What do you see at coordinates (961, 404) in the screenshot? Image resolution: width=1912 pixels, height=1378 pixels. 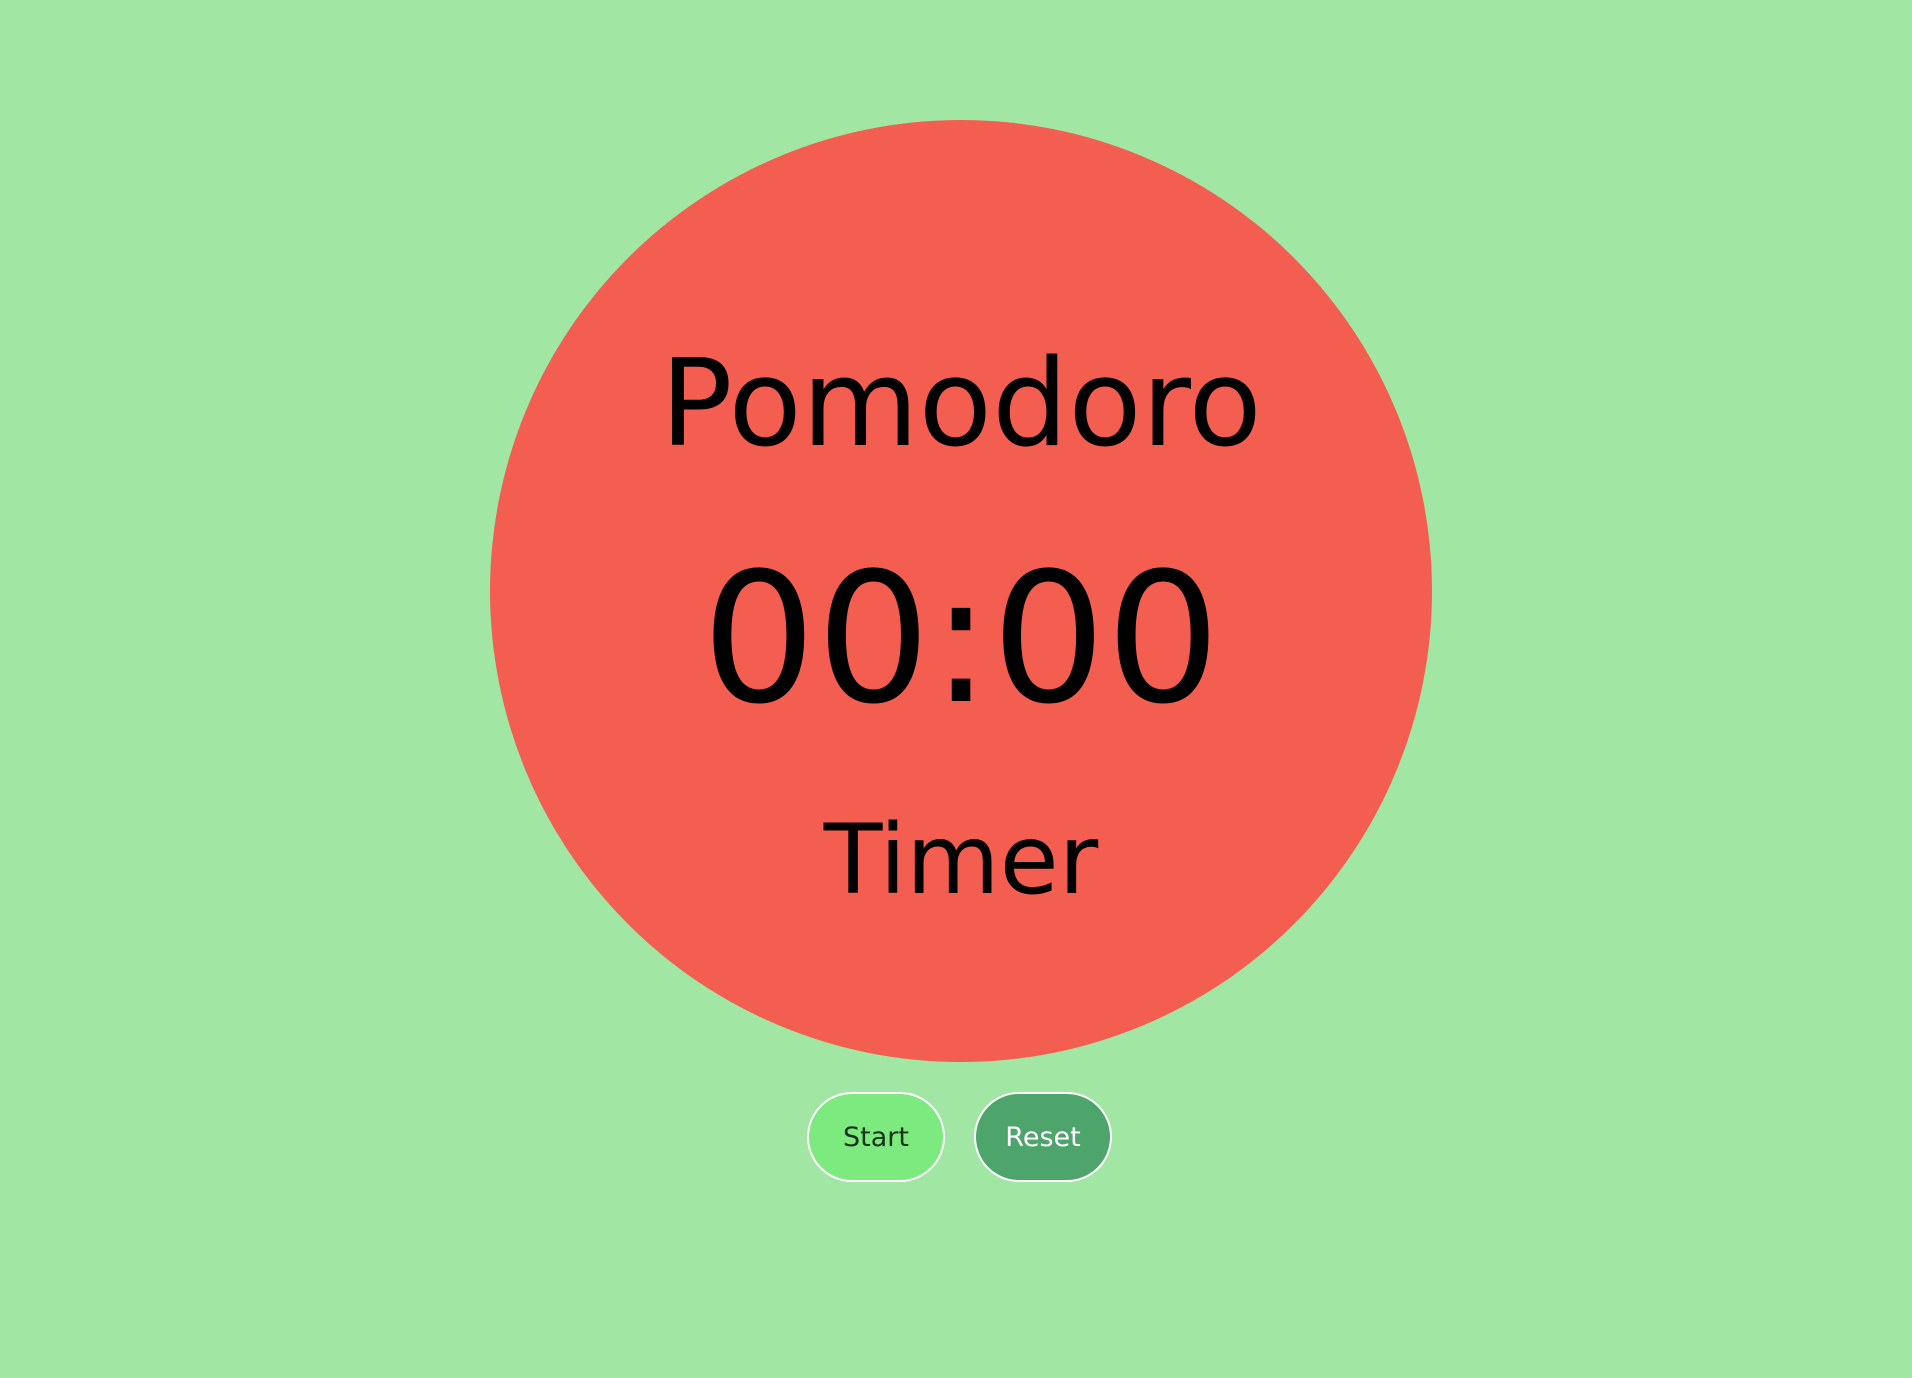 I see `timer-title: Pomodoro` at bounding box center [961, 404].